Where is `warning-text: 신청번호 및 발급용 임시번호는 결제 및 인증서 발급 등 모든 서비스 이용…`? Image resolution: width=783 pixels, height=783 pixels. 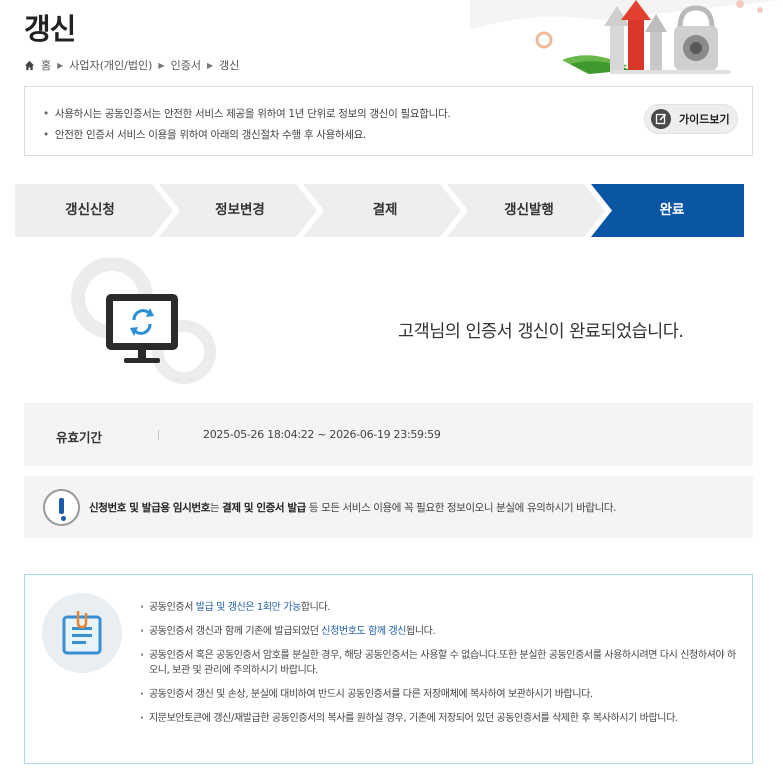 warning-text: 신청번호 및 발급용 임시번호는 결제 및 인증서 발급 등 모든 서비스 이용… is located at coordinates (352, 507).